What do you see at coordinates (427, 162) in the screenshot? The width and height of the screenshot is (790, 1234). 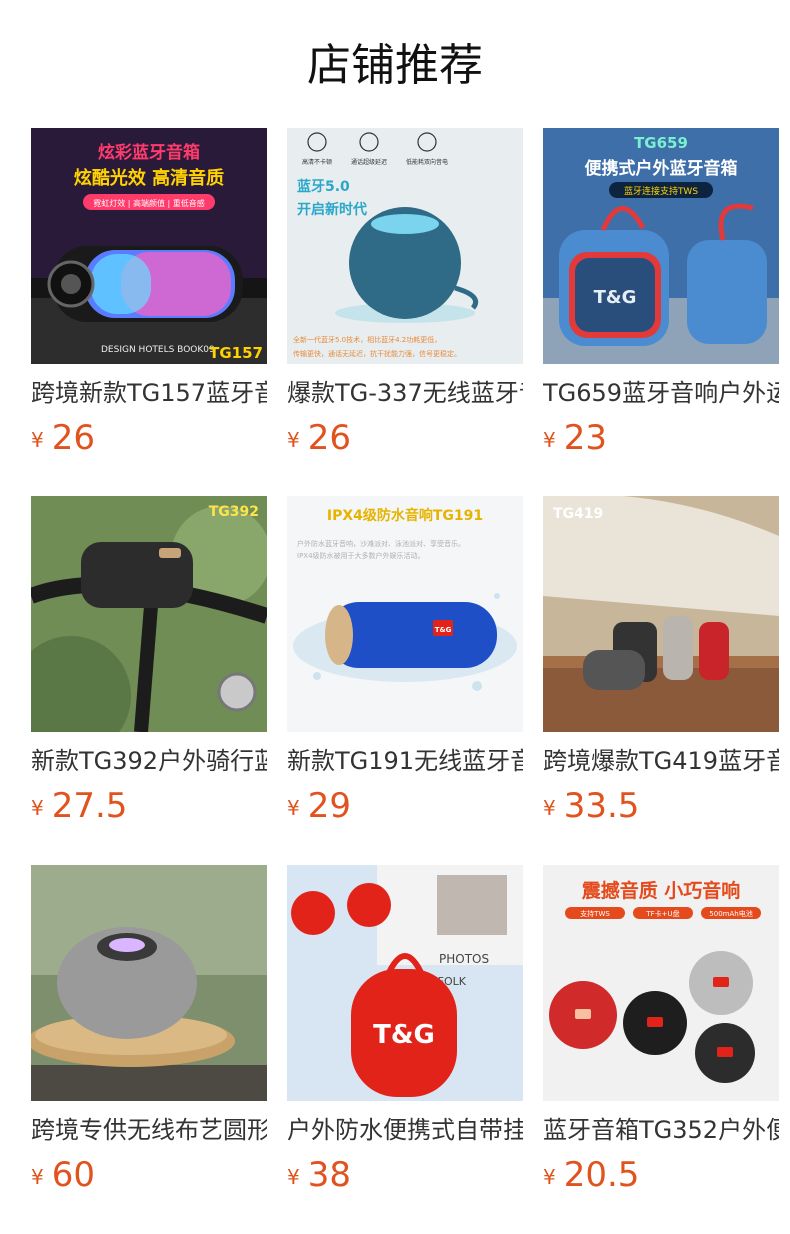 I see `image-caption-3: 低能耗双向音电` at bounding box center [427, 162].